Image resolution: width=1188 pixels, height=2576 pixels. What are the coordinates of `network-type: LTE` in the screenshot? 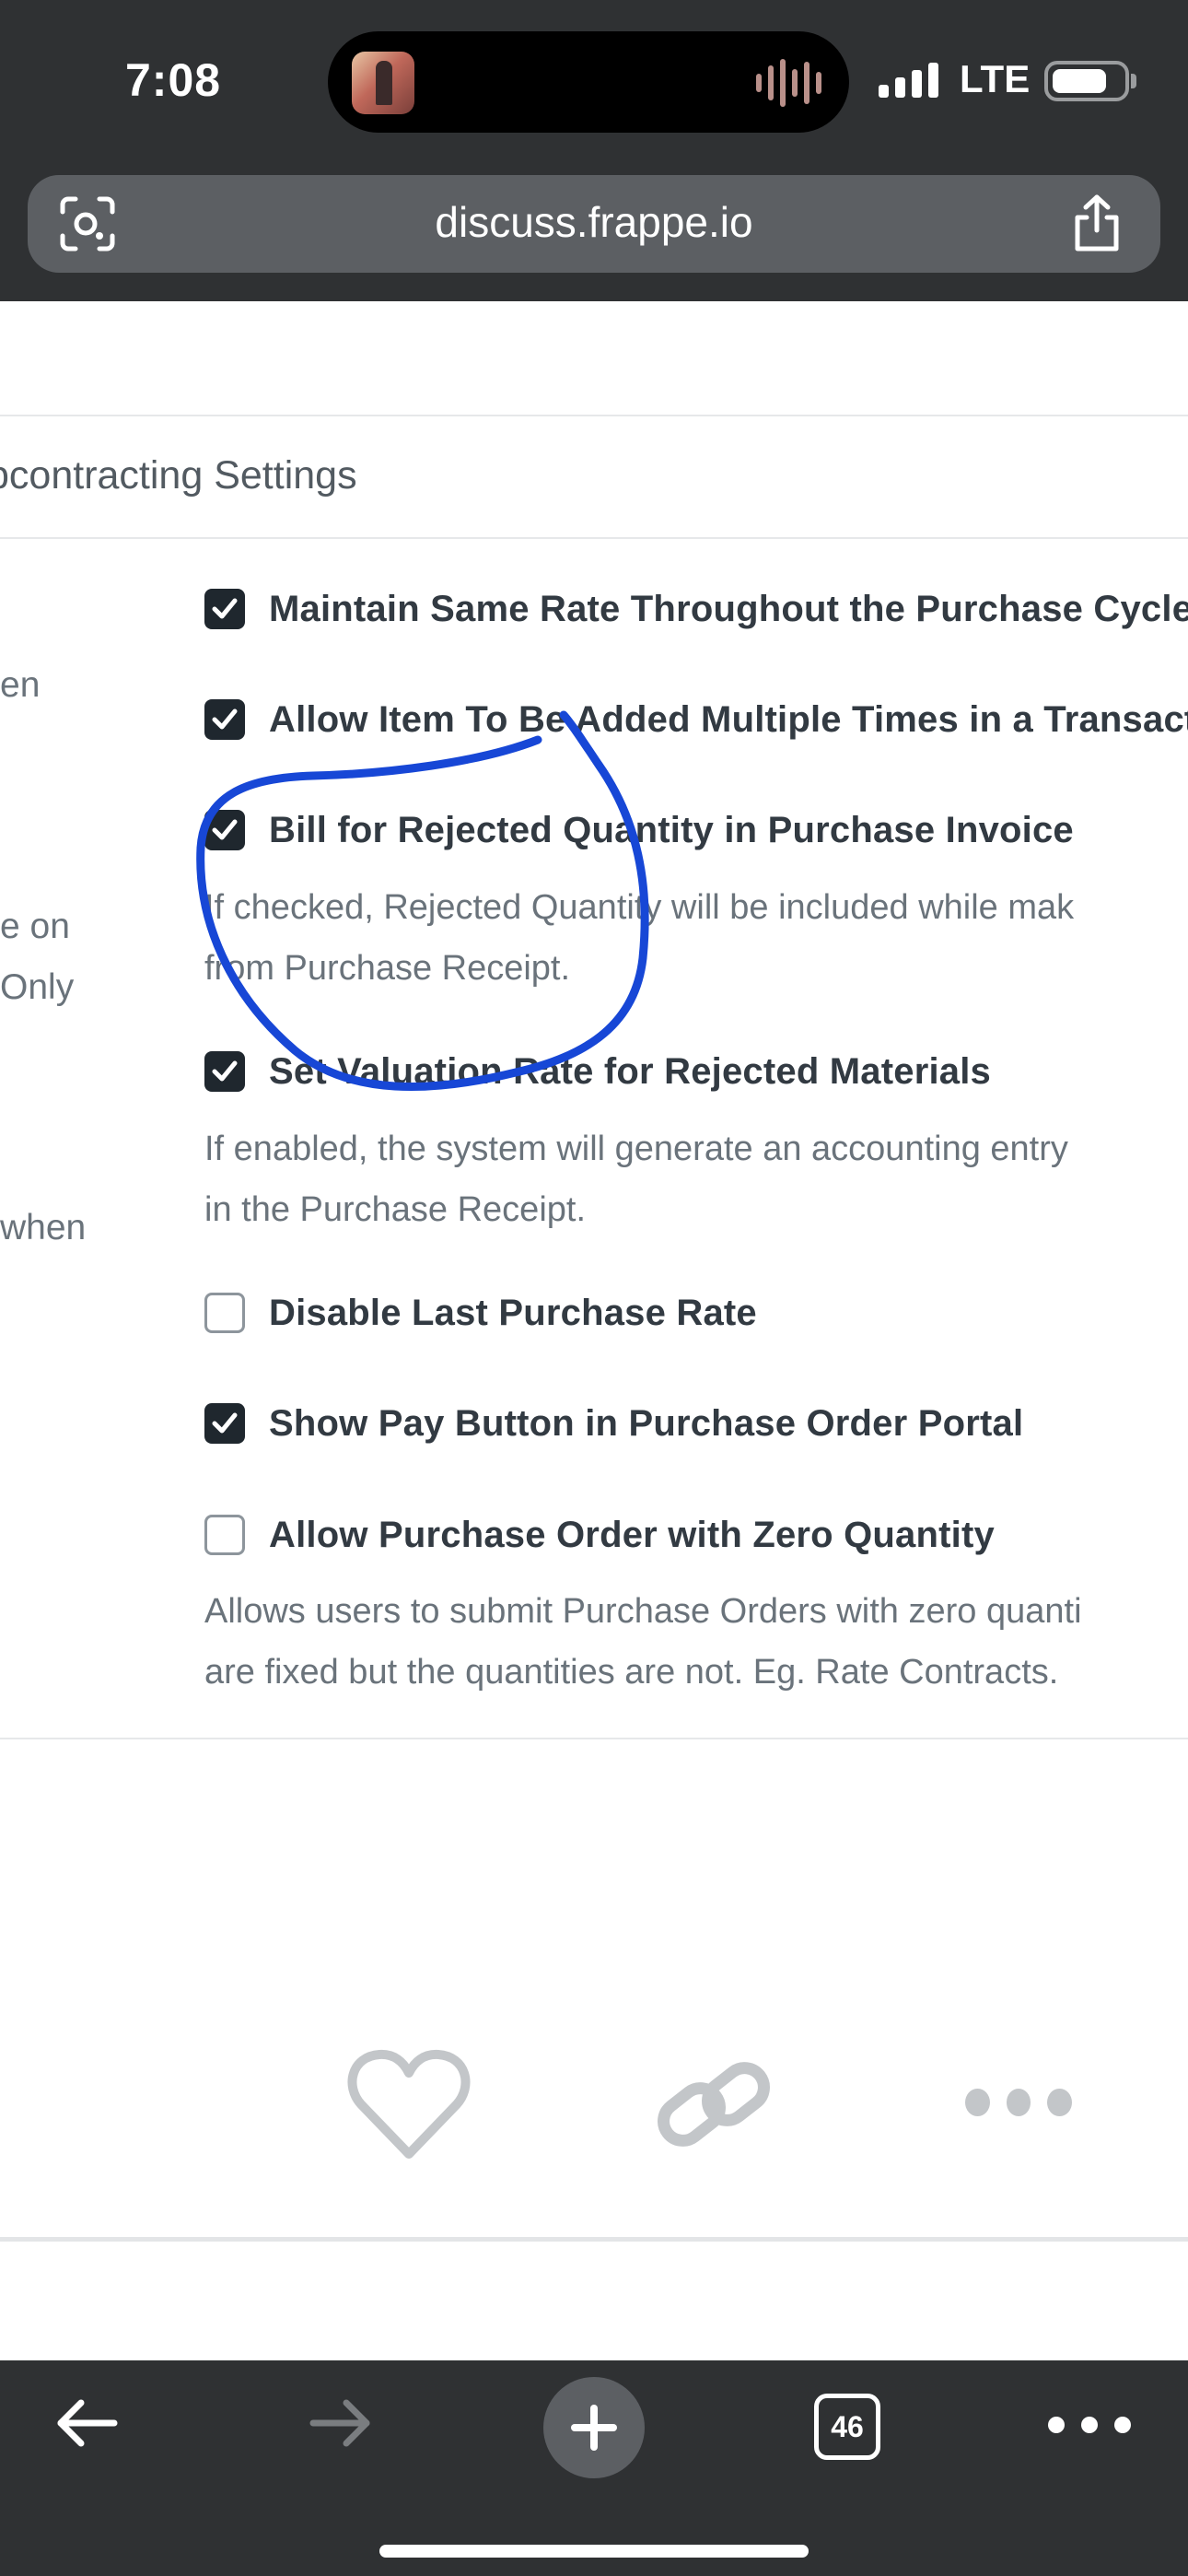 It's located at (995, 78).